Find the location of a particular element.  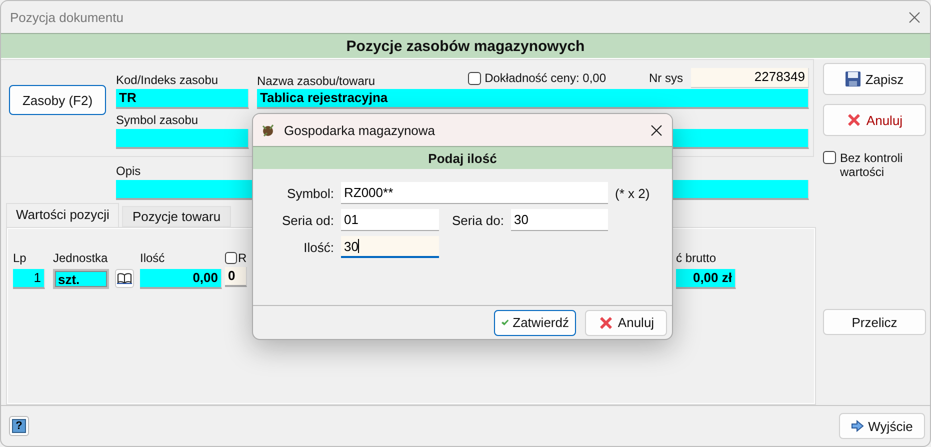

input-field is located at coordinates (182, 139).